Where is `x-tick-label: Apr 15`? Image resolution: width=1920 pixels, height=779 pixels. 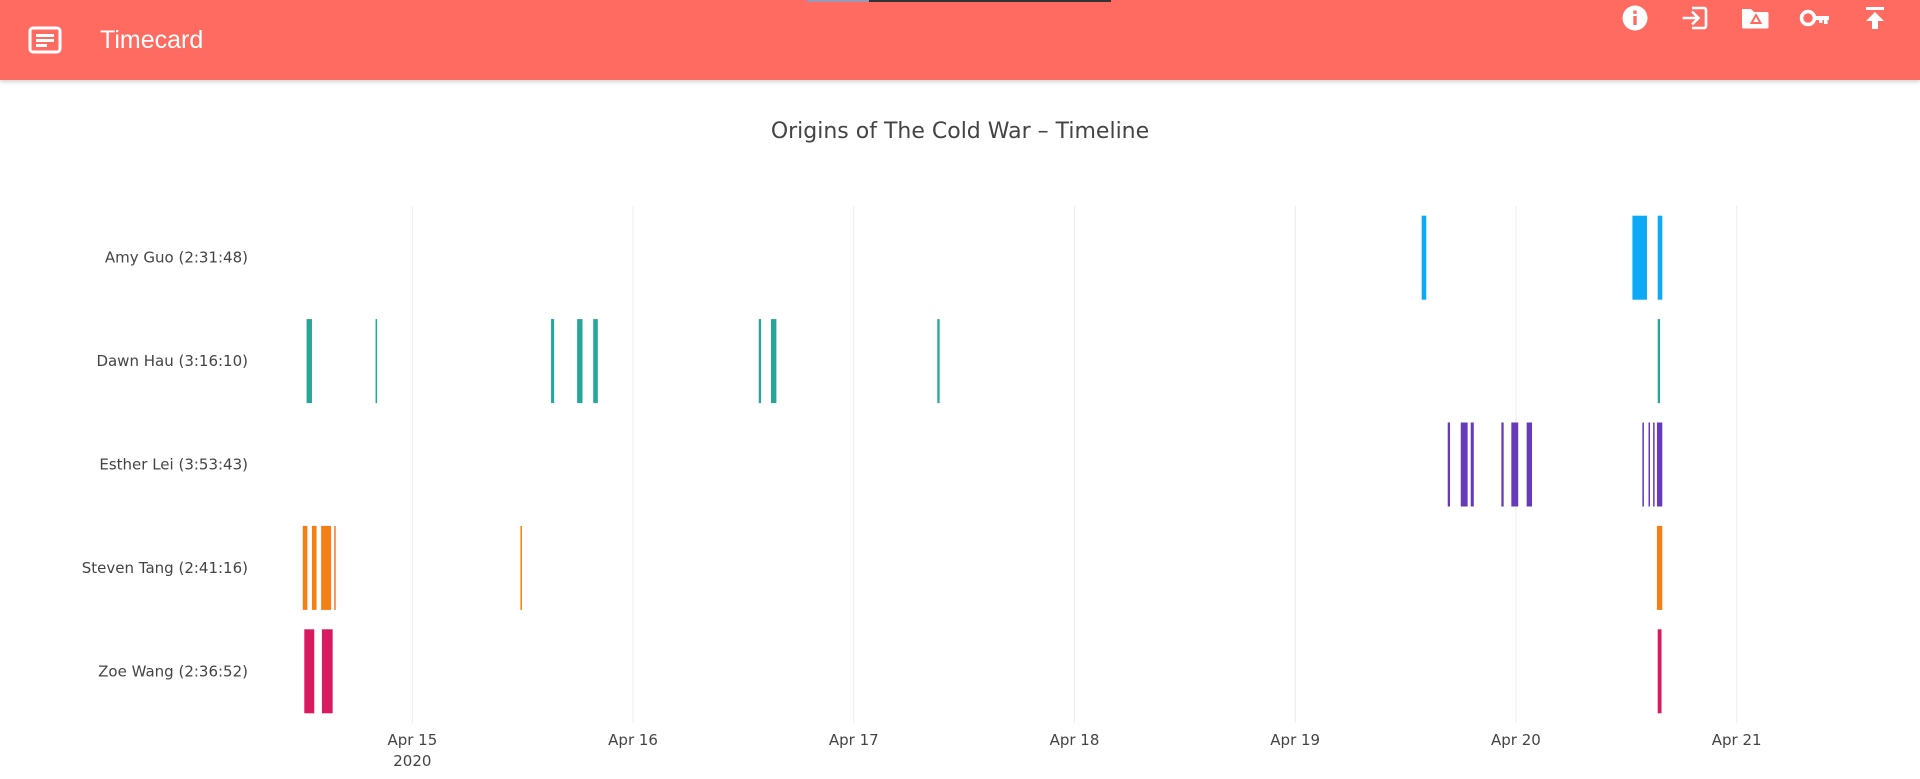 x-tick-label: Apr 15 is located at coordinates (412, 740).